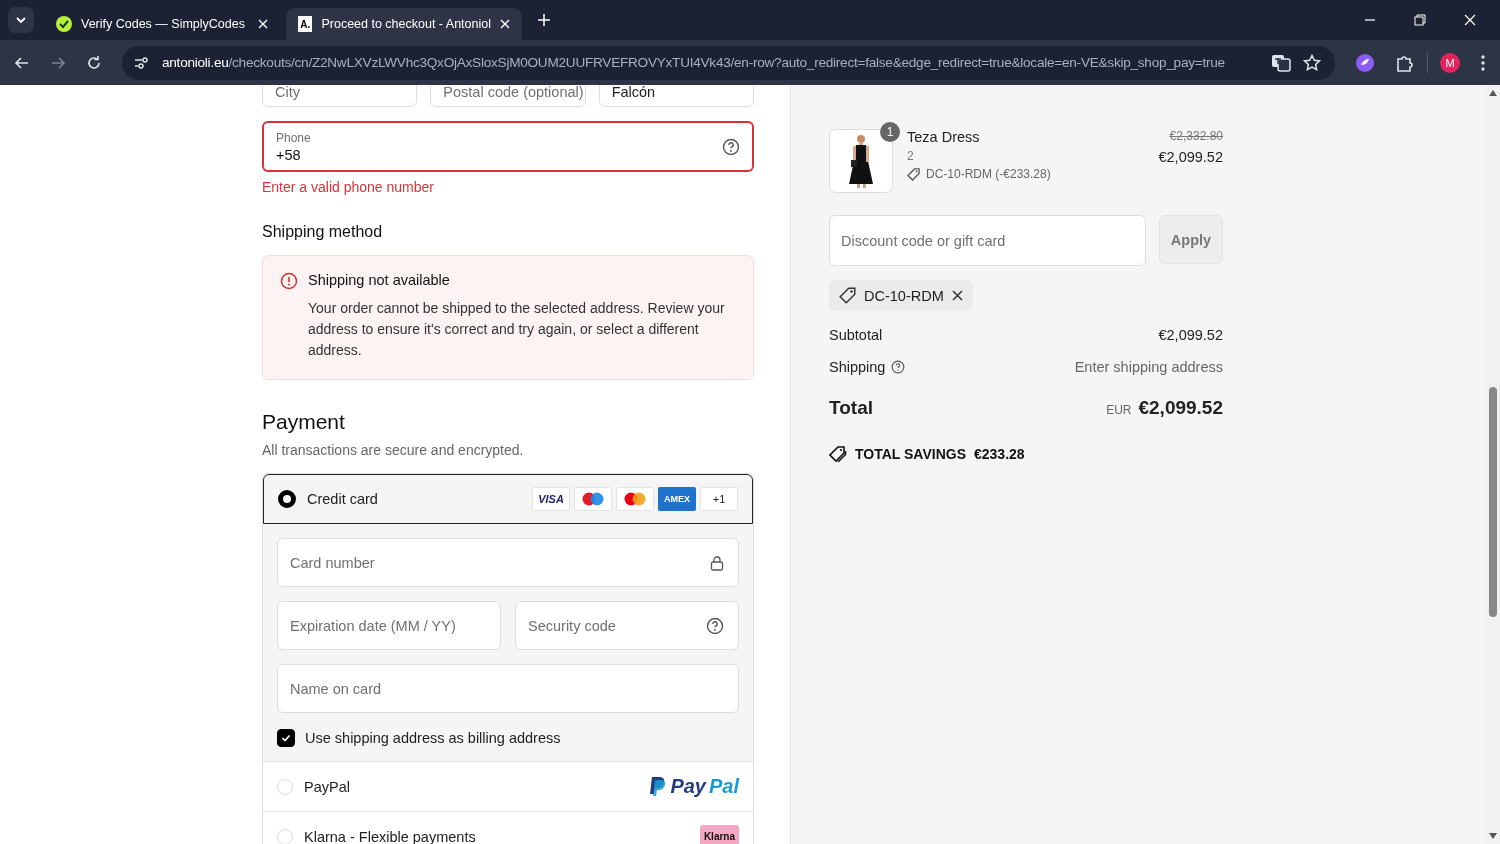  What do you see at coordinates (719, 834) in the screenshot?
I see `klarna-logo: Klarna` at bounding box center [719, 834].